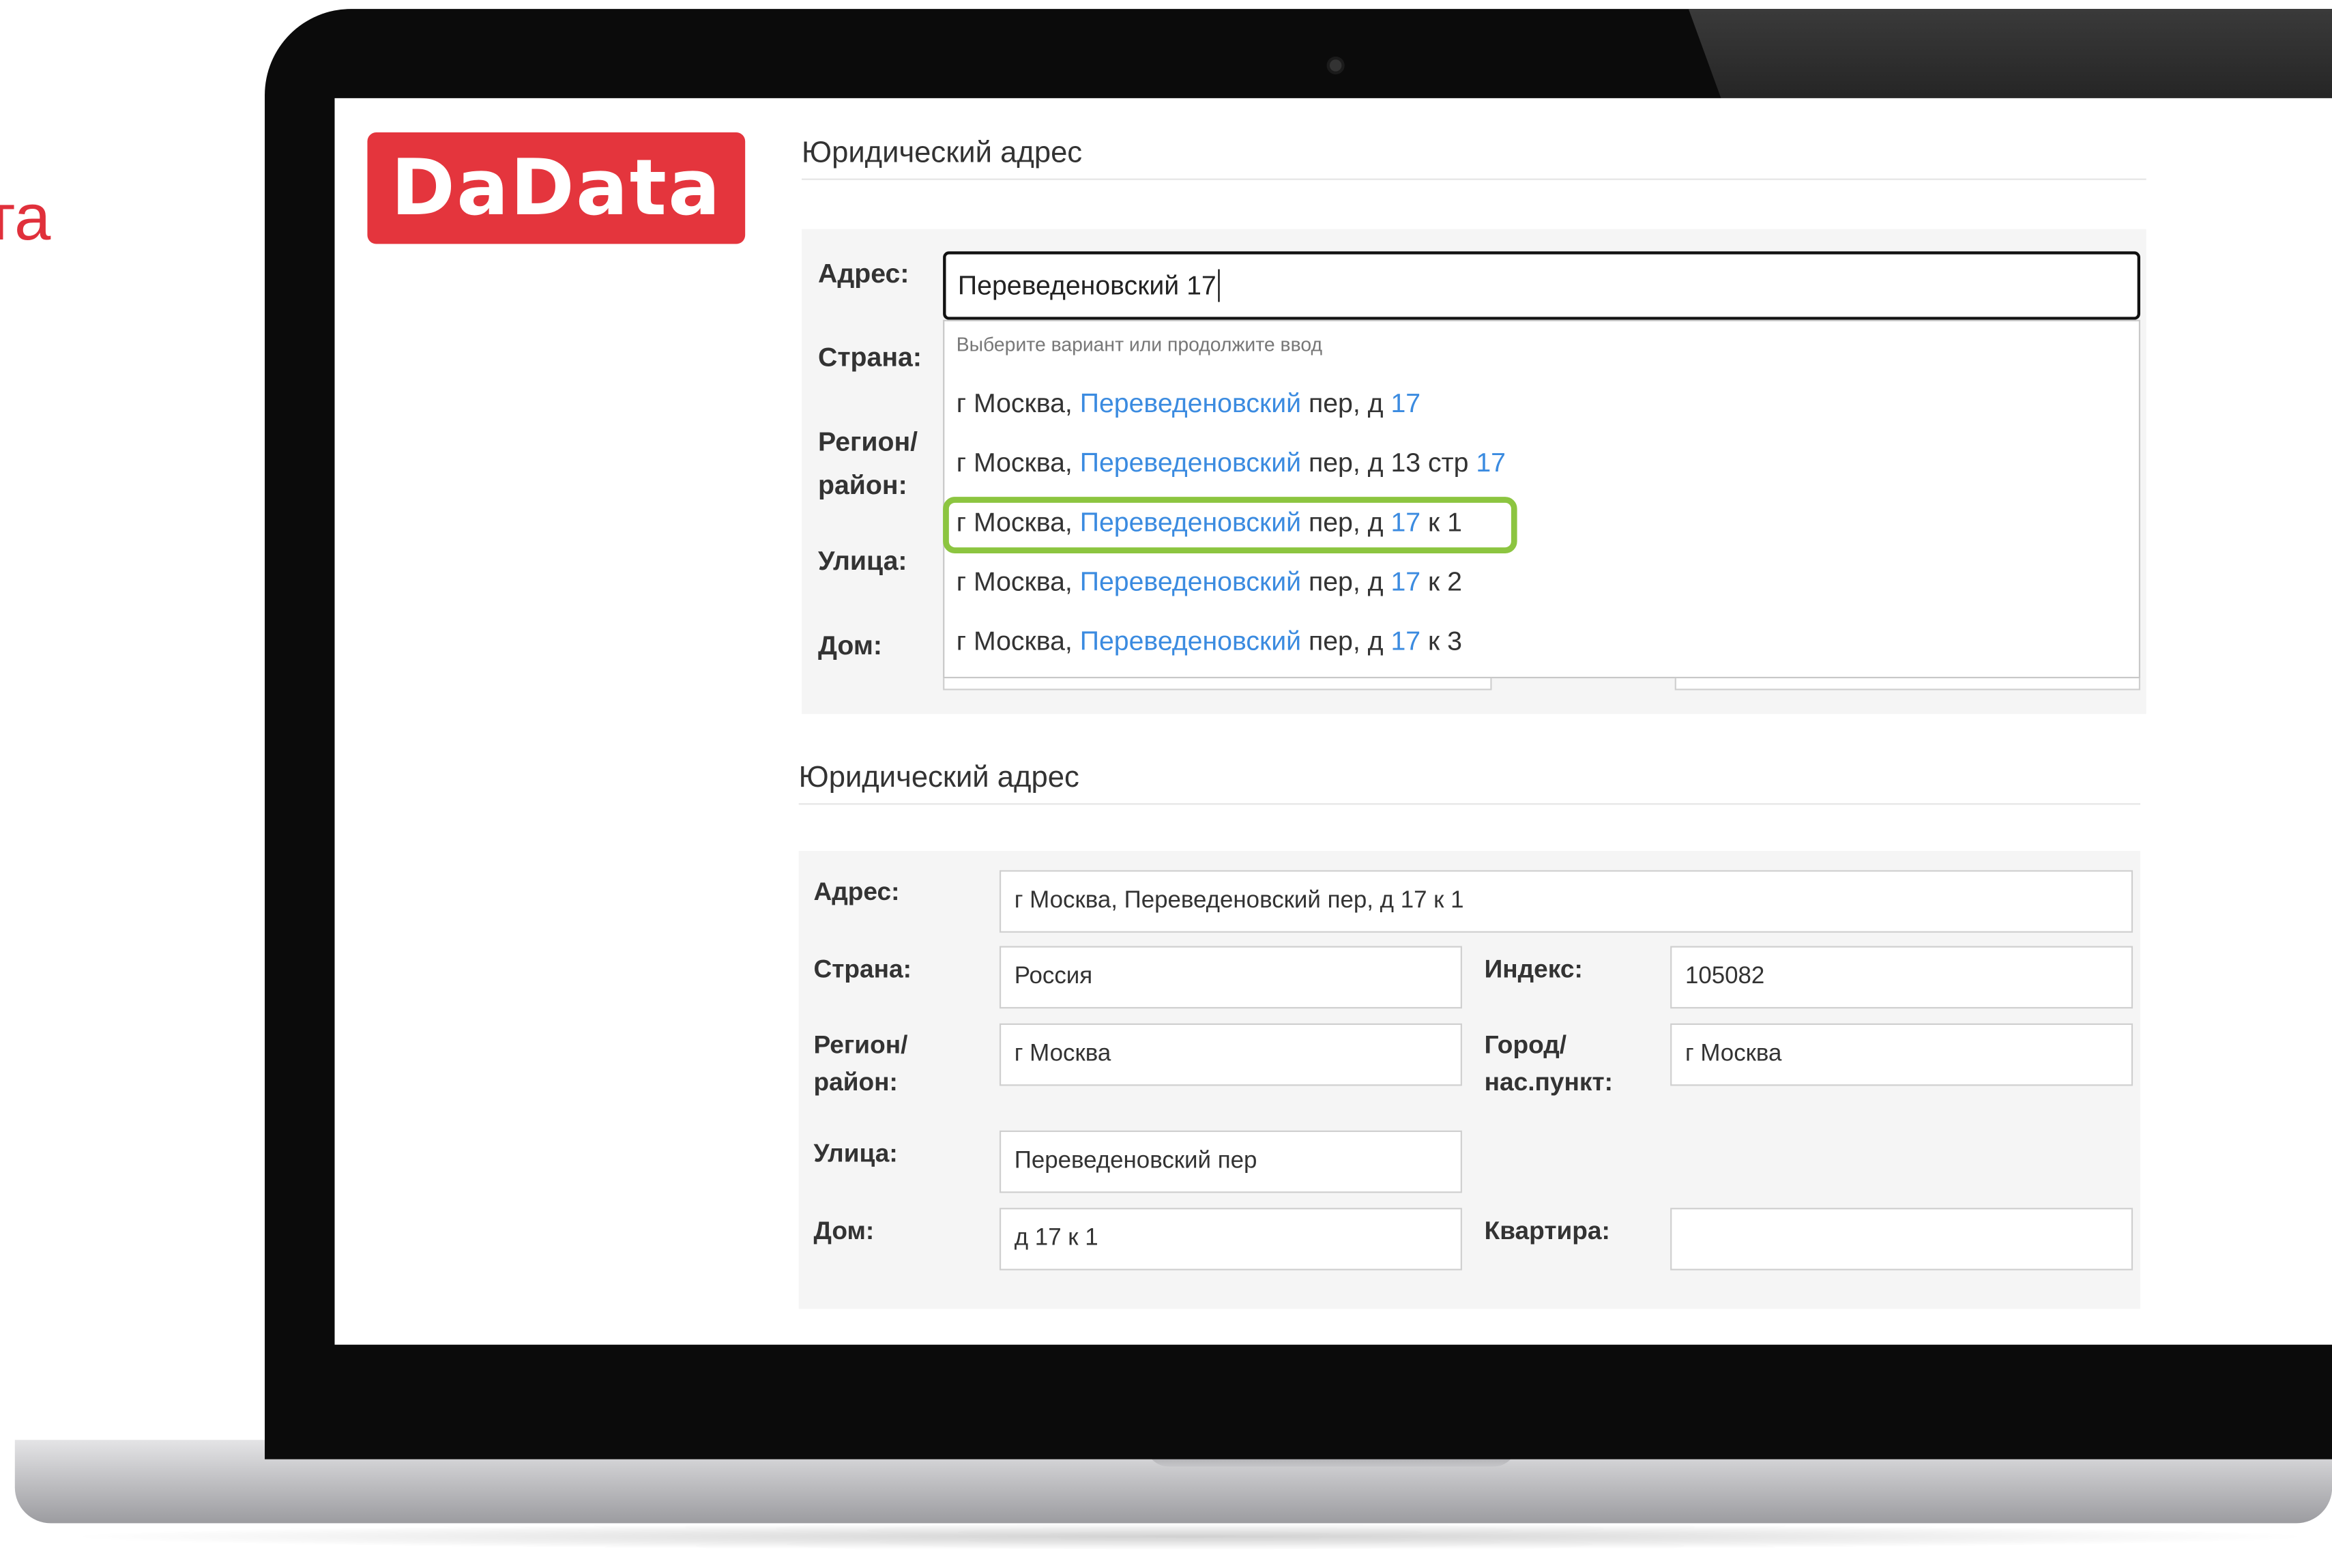  What do you see at coordinates (863, 562) in the screenshot?
I see `label-street-top: Улица:` at bounding box center [863, 562].